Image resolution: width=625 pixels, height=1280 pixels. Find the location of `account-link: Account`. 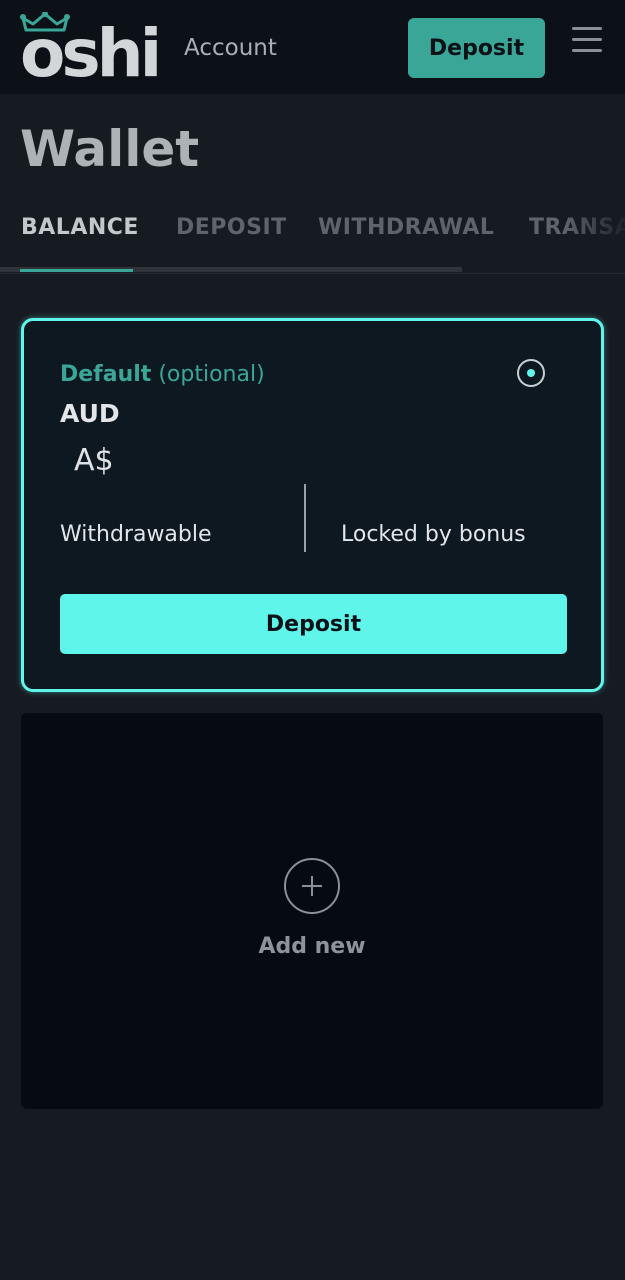

account-link: Account is located at coordinates (230, 48).